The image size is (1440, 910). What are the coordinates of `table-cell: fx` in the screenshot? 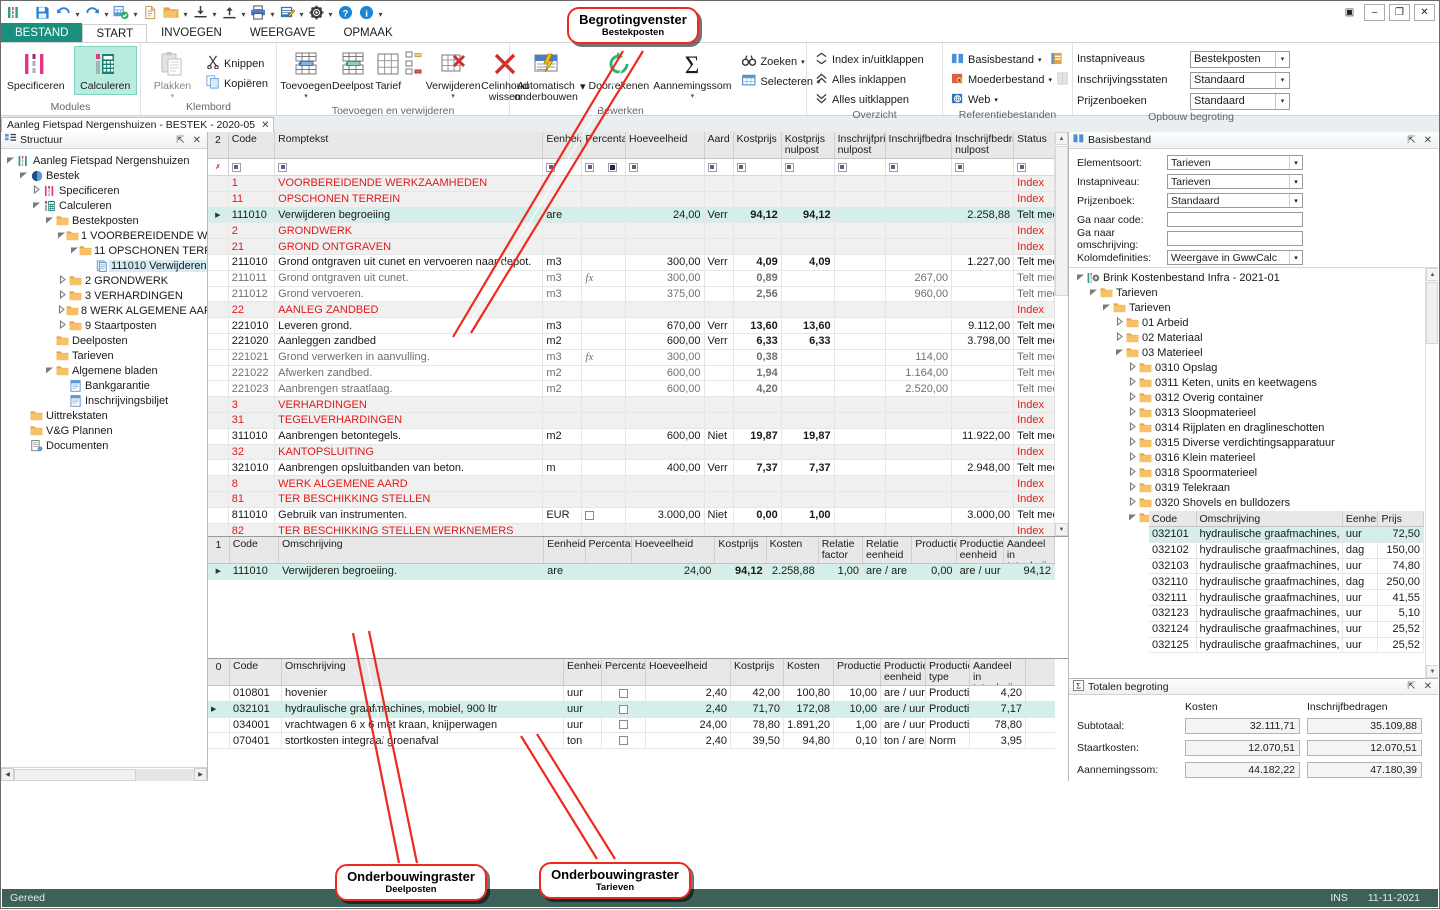 It's located at (604, 357).